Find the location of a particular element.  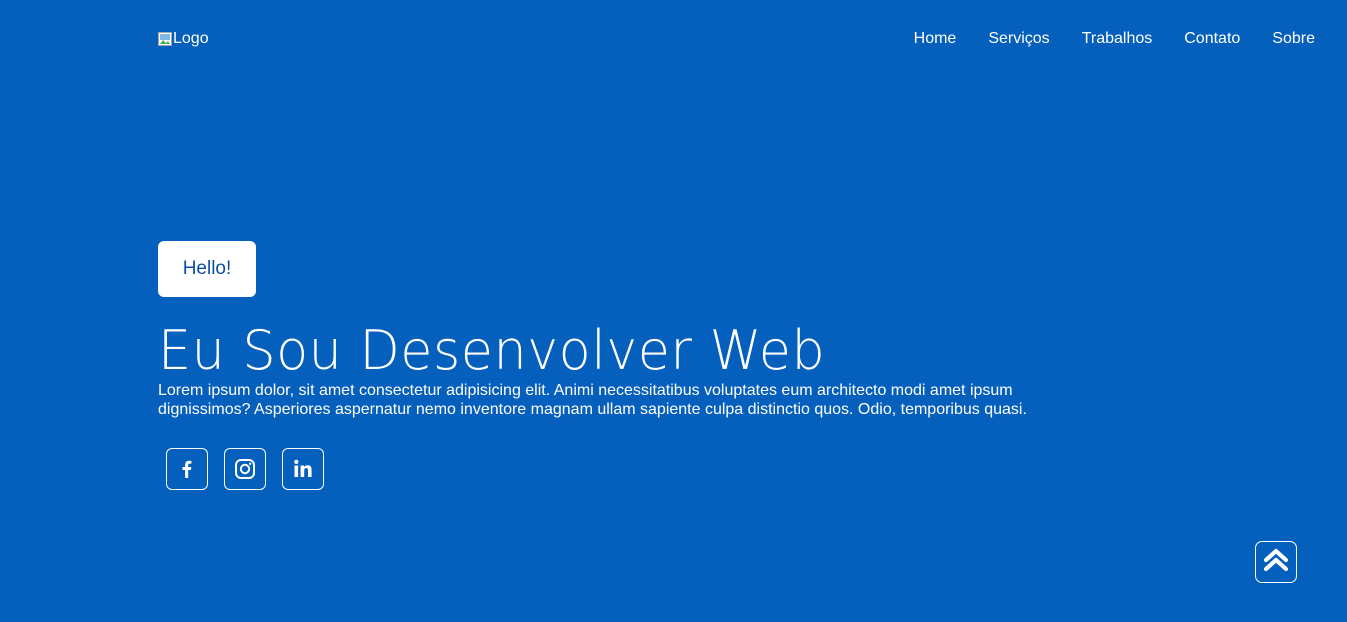

linkedin-link is located at coordinates (303, 469).